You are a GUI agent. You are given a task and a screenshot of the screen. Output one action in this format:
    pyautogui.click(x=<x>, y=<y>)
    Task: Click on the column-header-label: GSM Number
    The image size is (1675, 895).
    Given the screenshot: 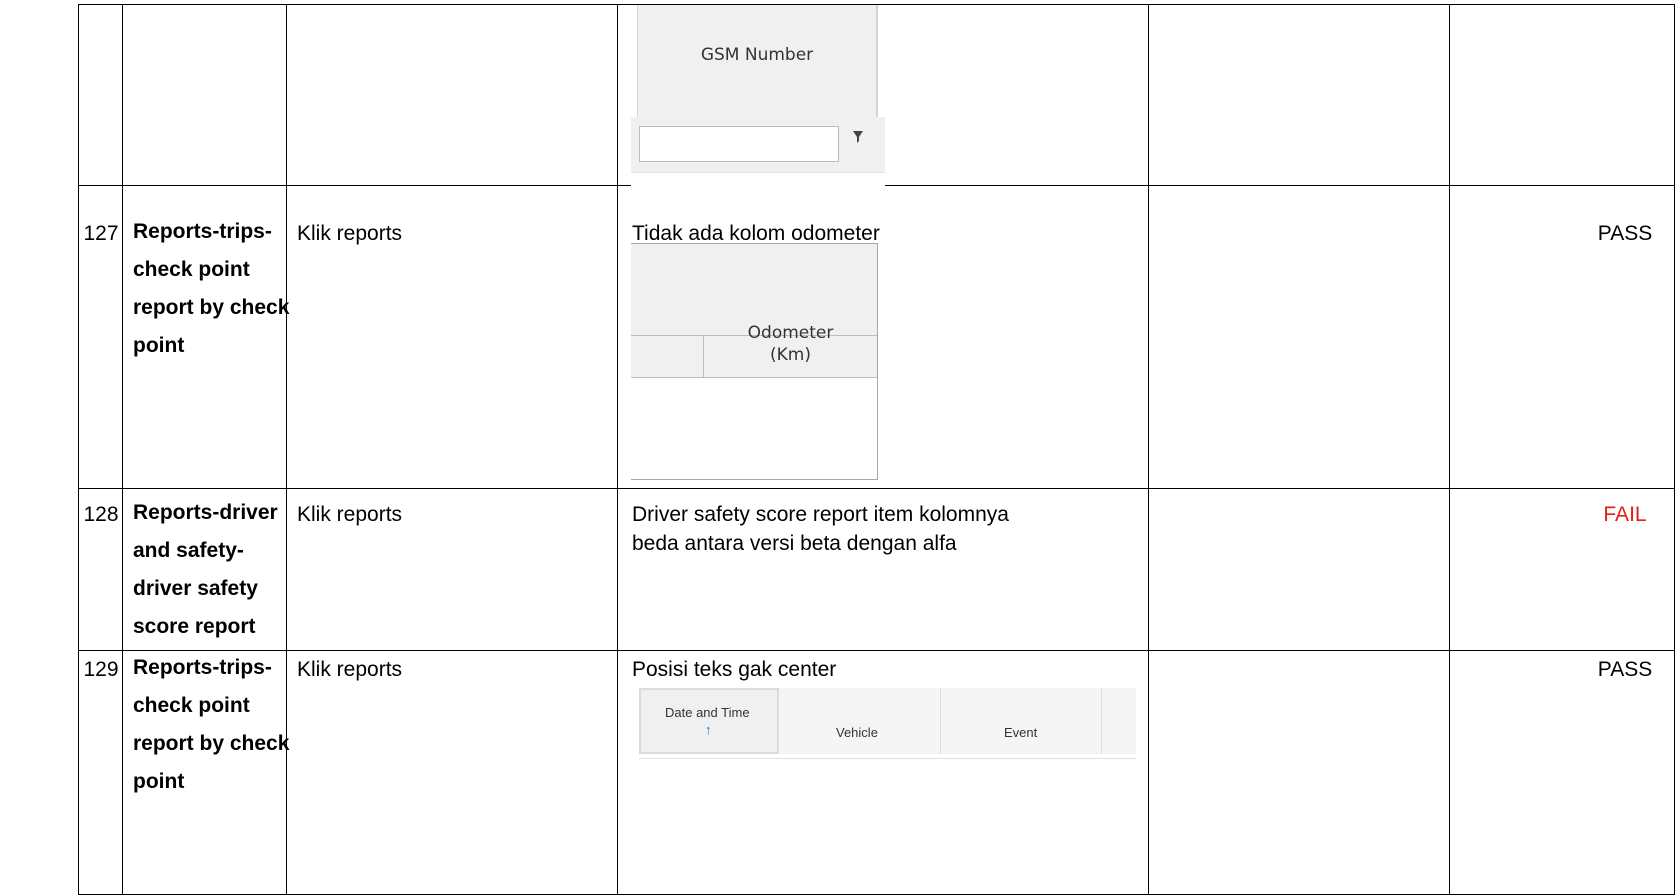 What is the action you would take?
    pyautogui.click(x=757, y=55)
    